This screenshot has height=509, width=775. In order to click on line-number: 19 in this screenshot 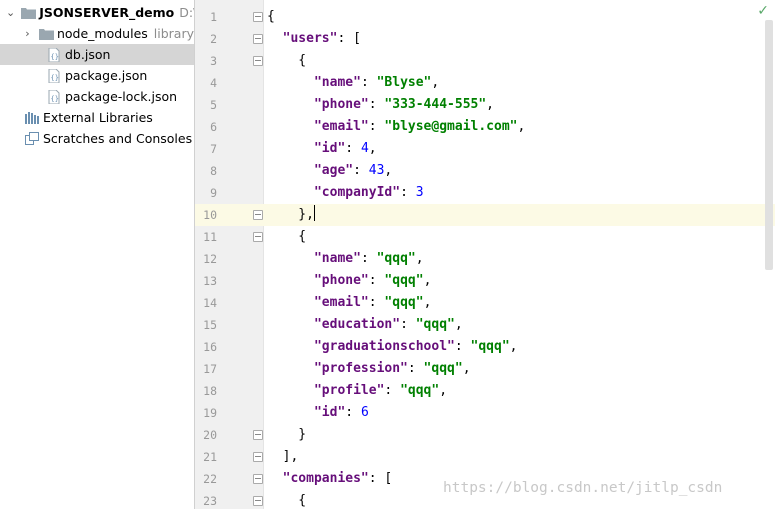, I will do `click(210, 413)`.